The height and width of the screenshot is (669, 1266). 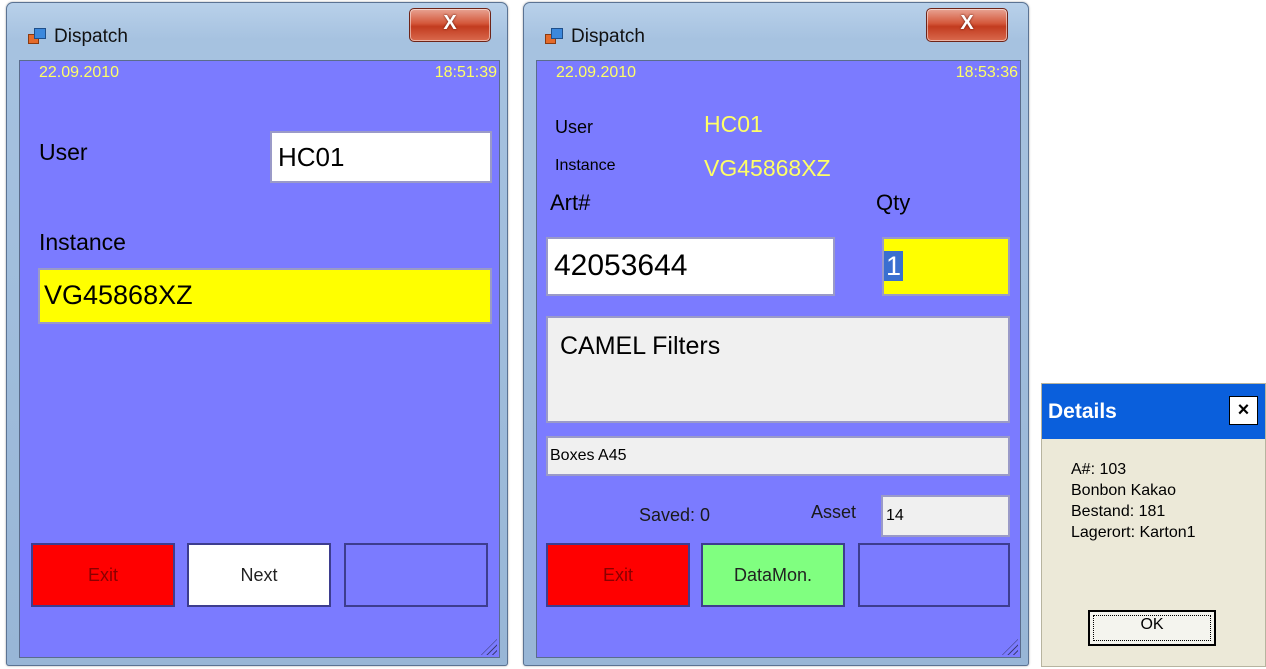 I want to click on saved-count: Saved: 0, so click(x=675, y=515).